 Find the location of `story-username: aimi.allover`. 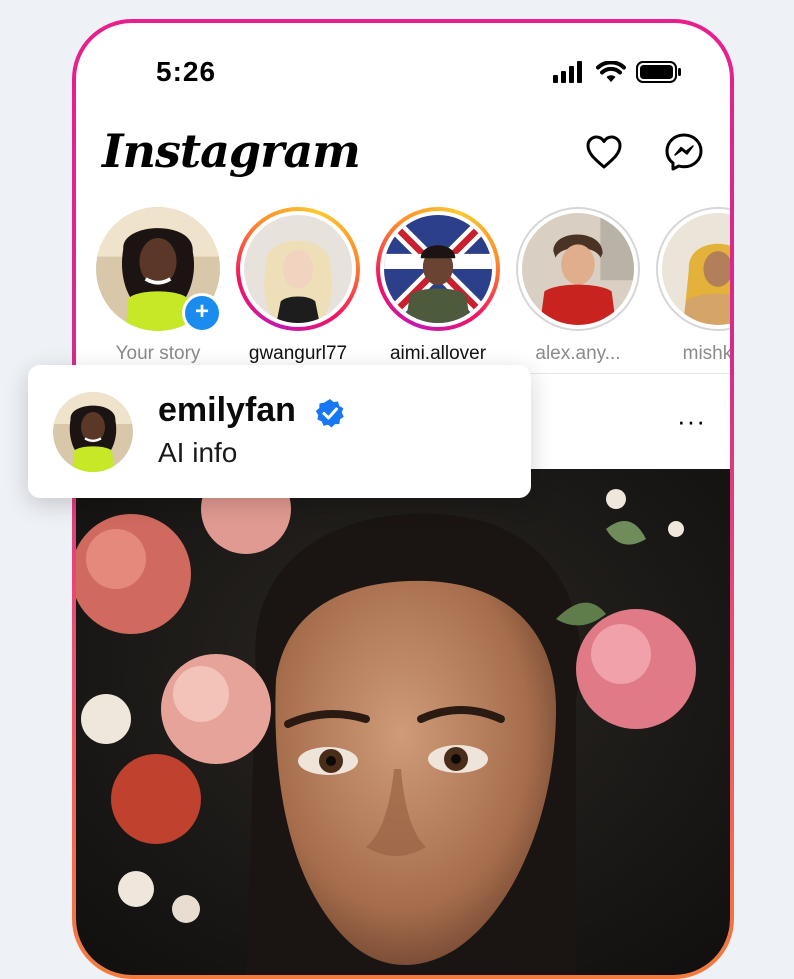

story-username: aimi.allover is located at coordinates (438, 353).